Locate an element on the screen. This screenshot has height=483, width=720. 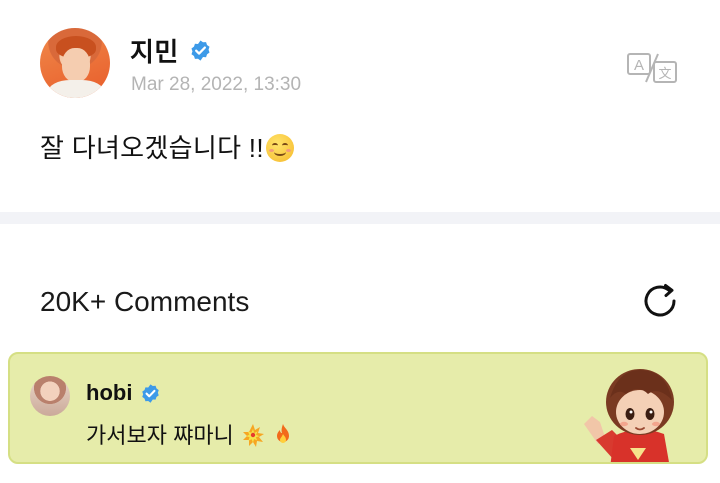
comments-count-title: 20K+ Comments is located at coordinates (145, 301).